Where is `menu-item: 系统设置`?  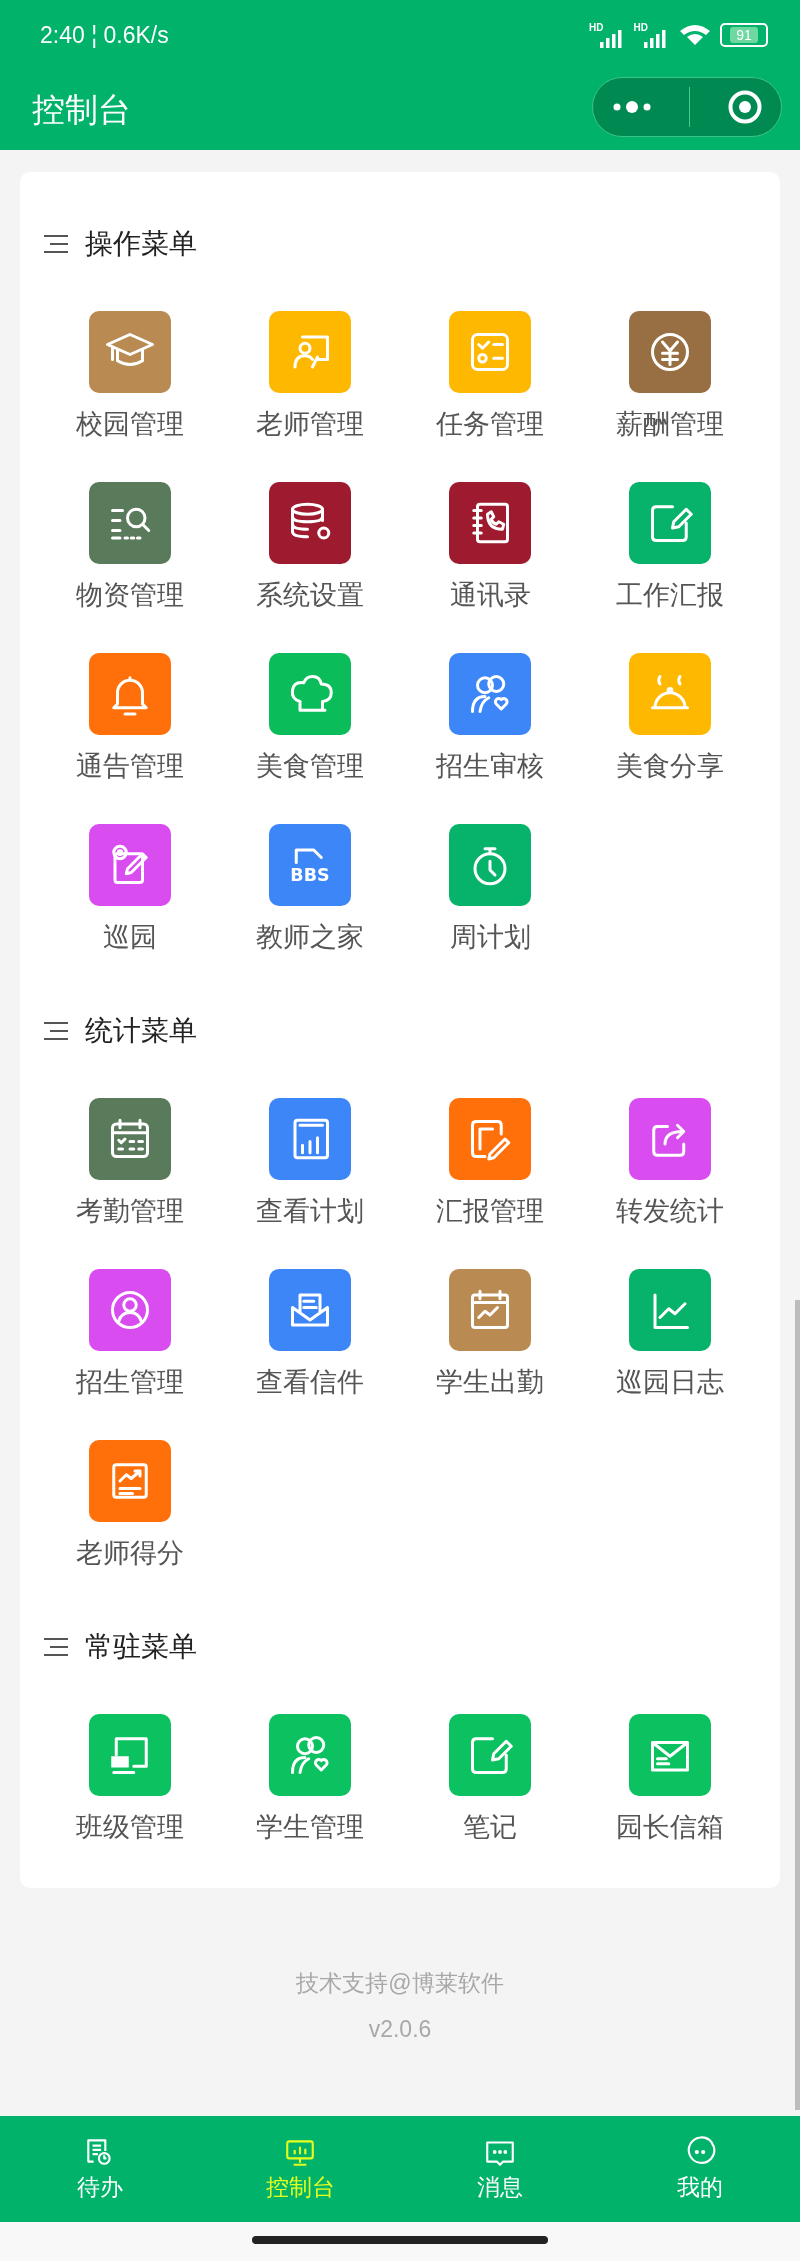 menu-item: 系统设置 is located at coordinates (310, 547).